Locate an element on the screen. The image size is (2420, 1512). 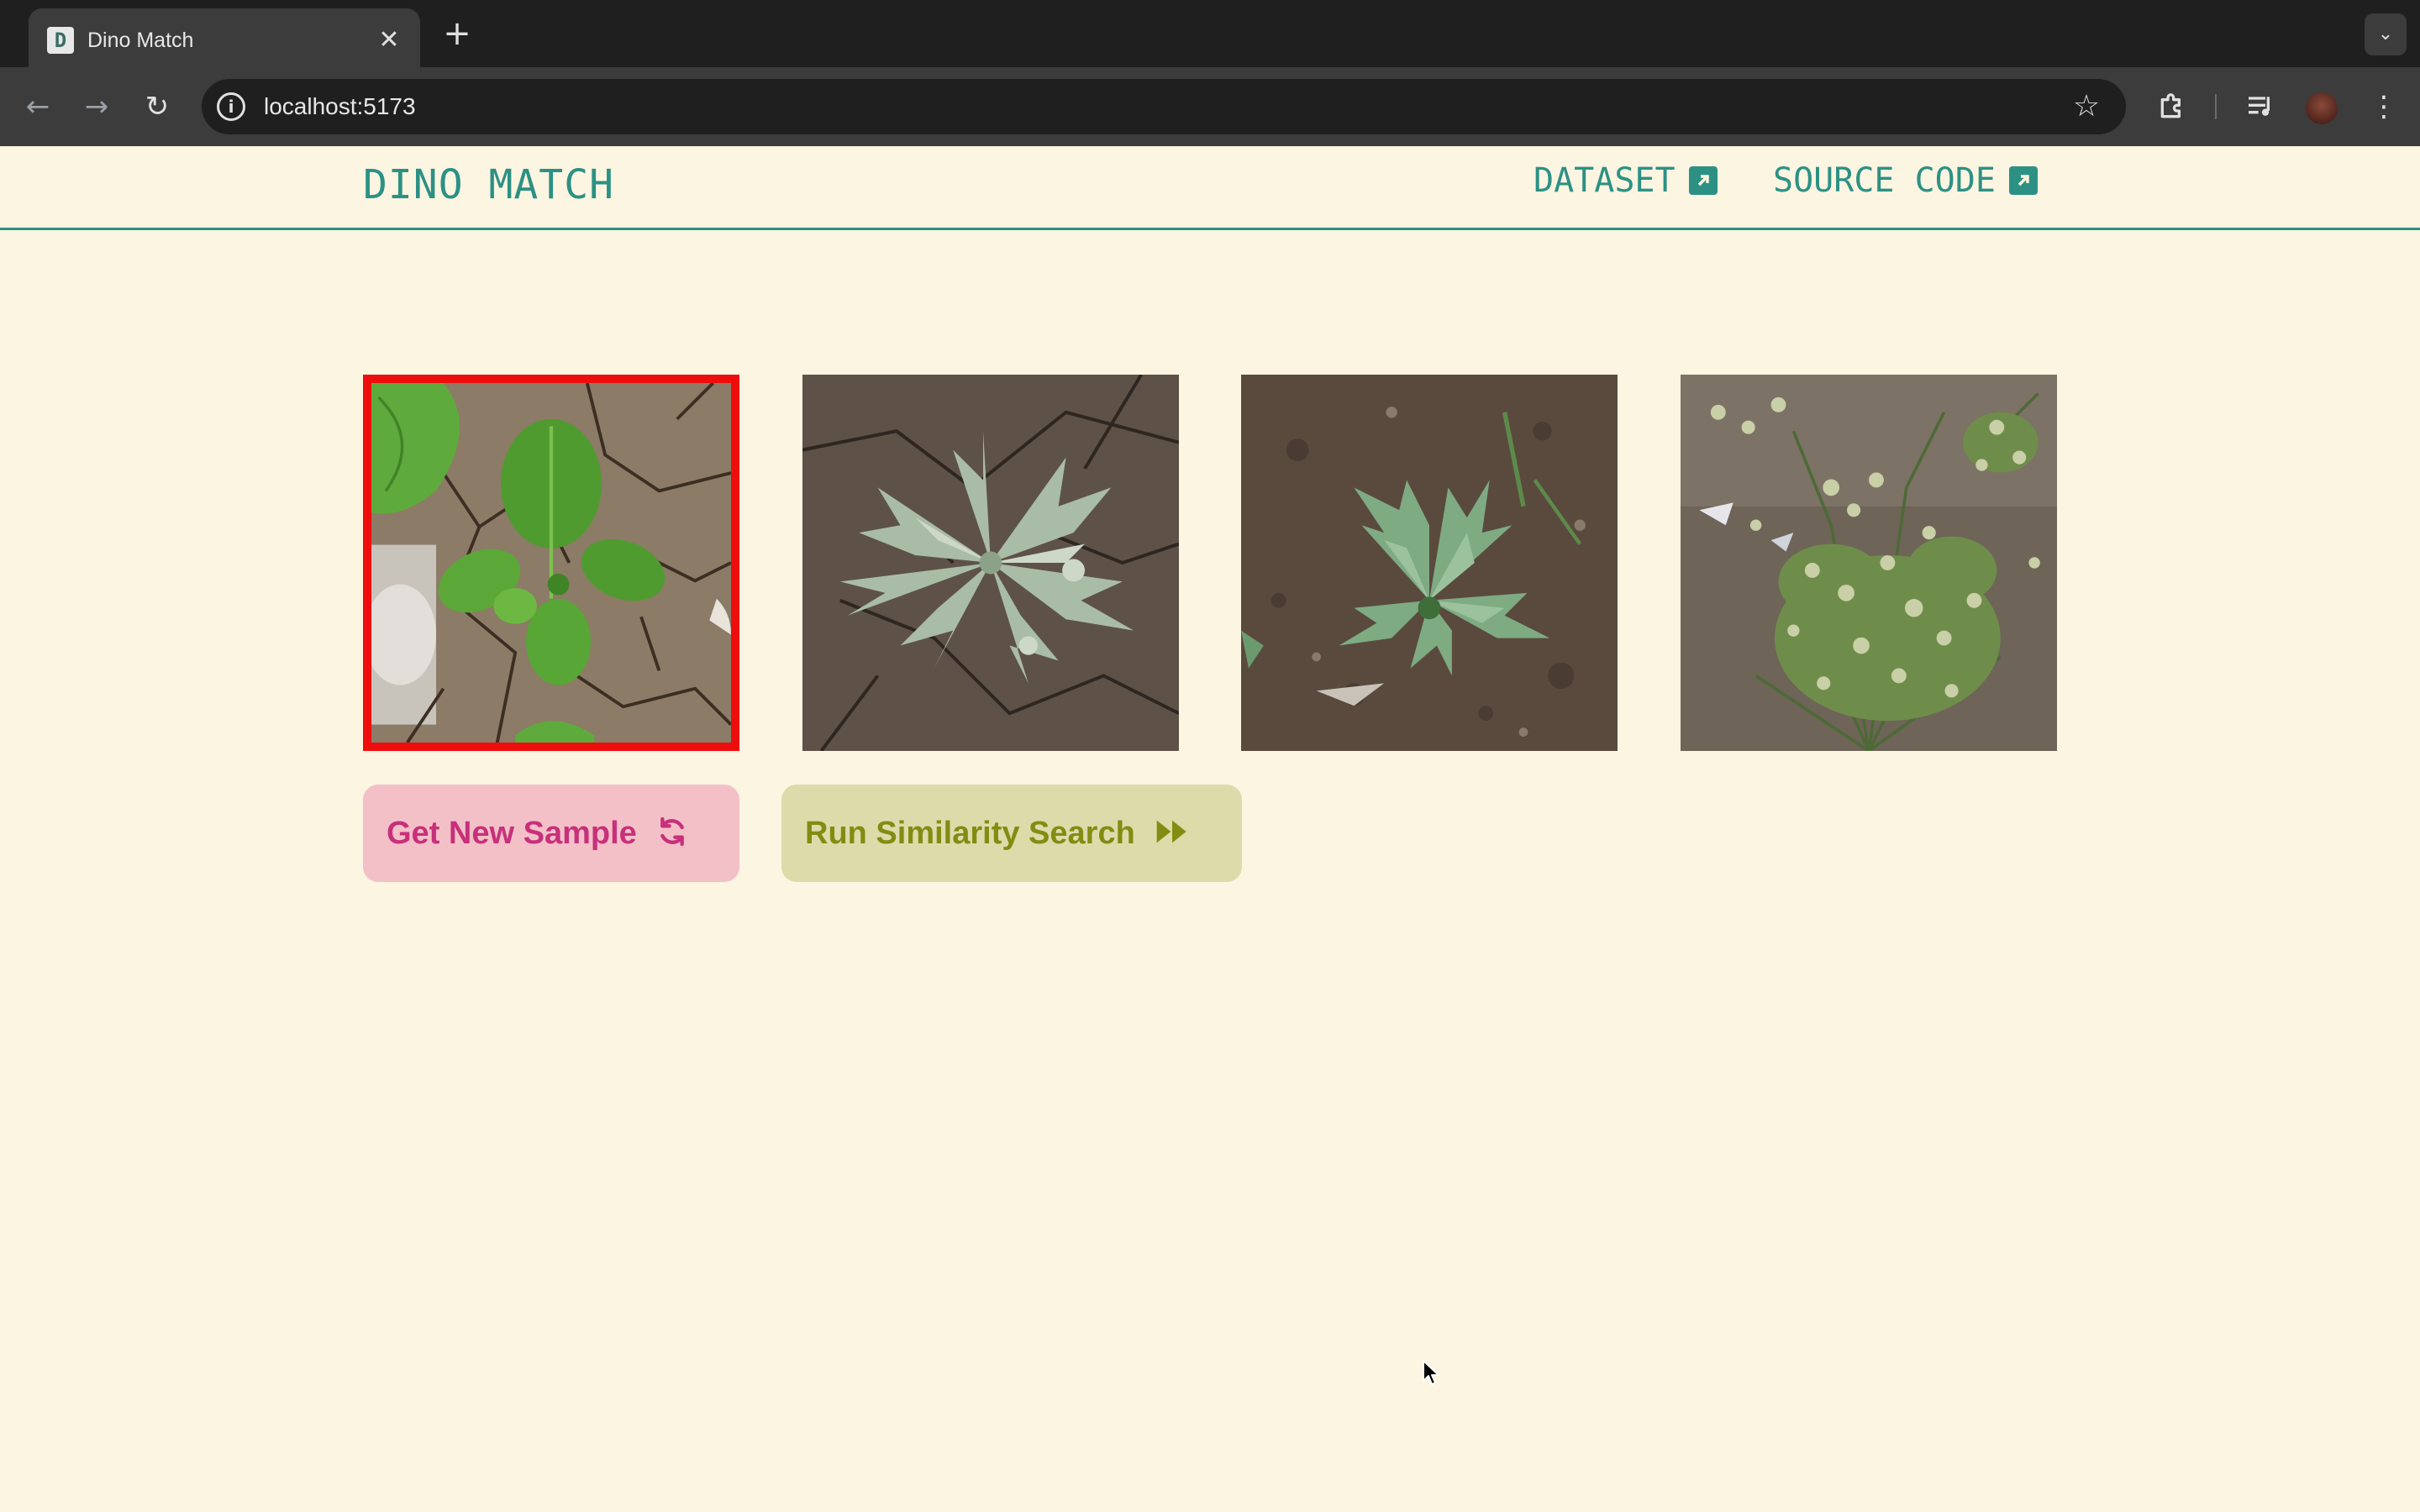
refresh-icon is located at coordinates (672, 838).